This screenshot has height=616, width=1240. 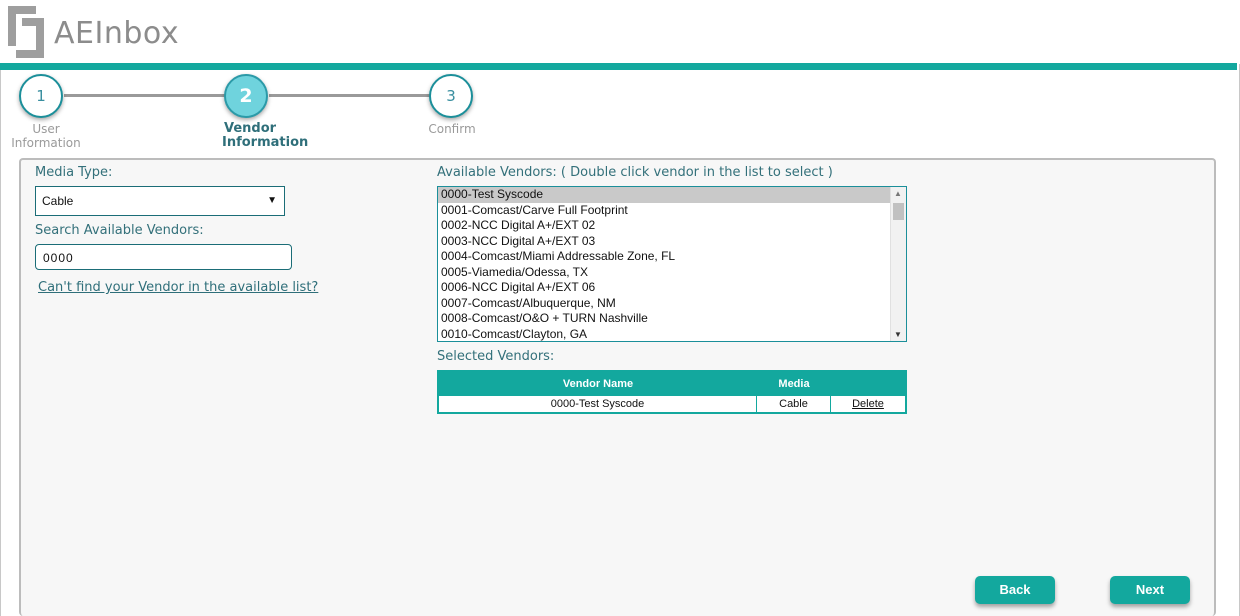 What do you see at coordinates (1015, 590) in the screenshot?
I see `back-button: Back` at bounding box center [1015, 590].